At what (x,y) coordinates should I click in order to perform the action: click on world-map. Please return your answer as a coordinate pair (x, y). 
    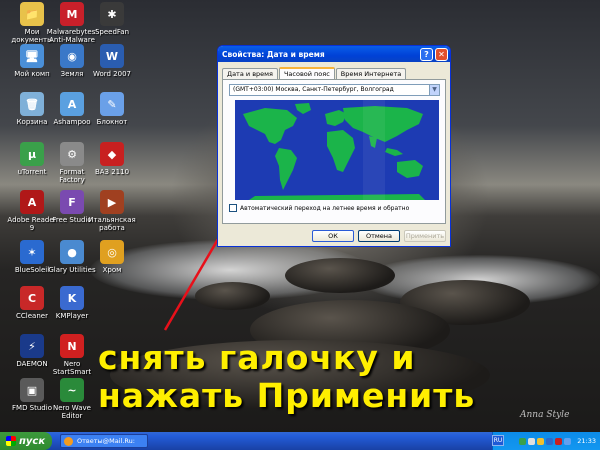
    Looking at the image, I should click on (337, 150).